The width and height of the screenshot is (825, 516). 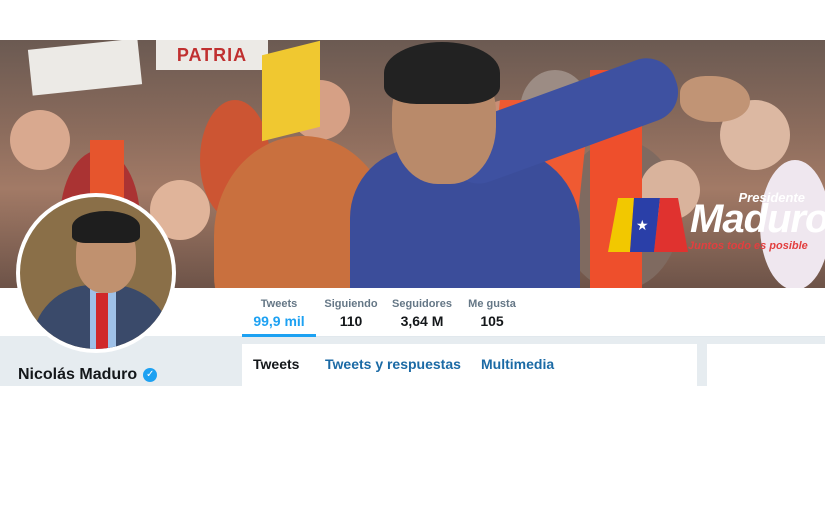 I want to click on profile-name-row: Nicolás Maduro ✓, so click(x=88, y=375).